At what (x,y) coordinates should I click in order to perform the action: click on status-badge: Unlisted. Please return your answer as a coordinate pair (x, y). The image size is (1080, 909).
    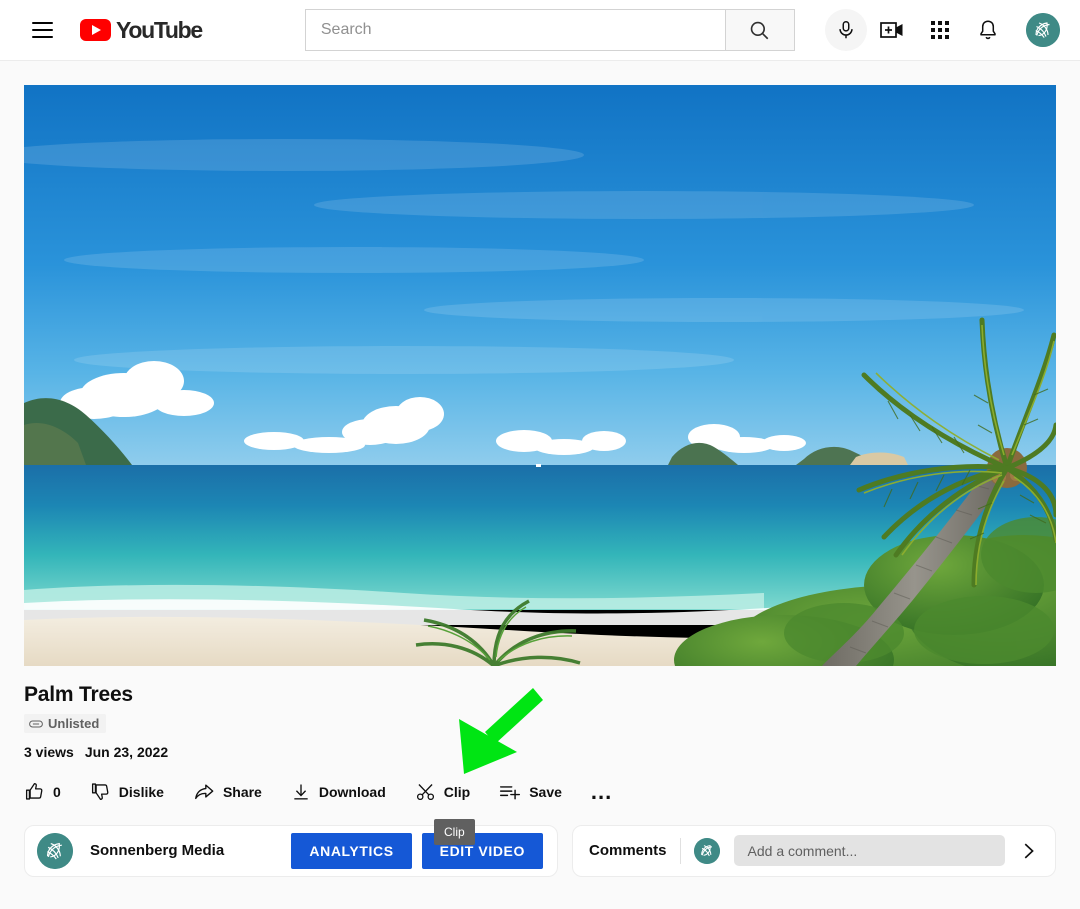
    Looking at the image, I should click on (65, 723).